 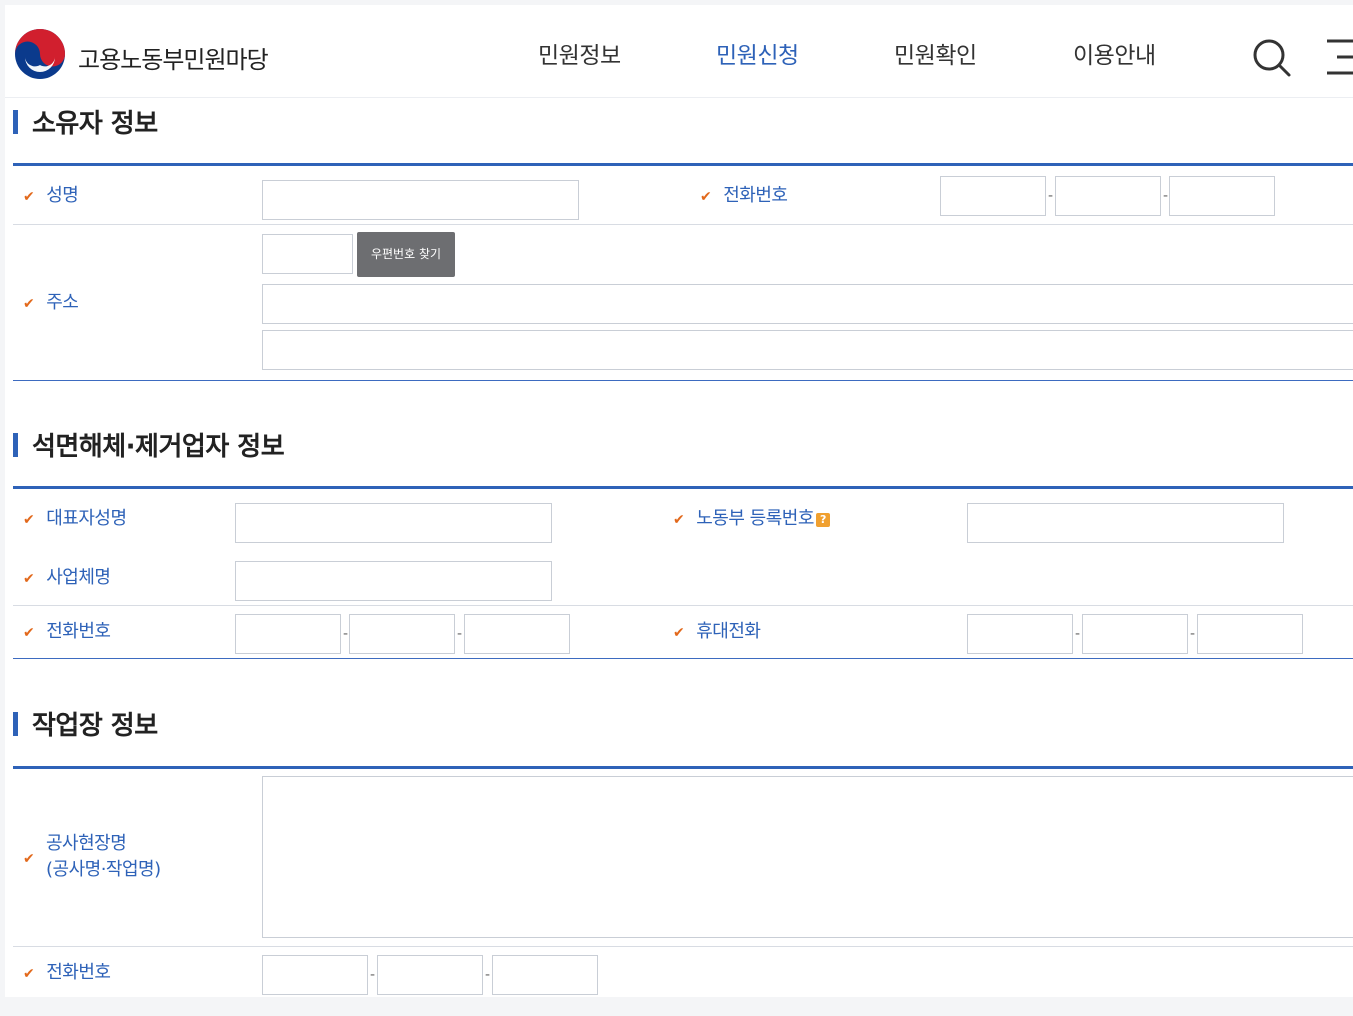 What do you see at coordinates (935, 53) in the screenshot?
I see `nav-item-check: 민원확인` at bounding box center [935, 53].